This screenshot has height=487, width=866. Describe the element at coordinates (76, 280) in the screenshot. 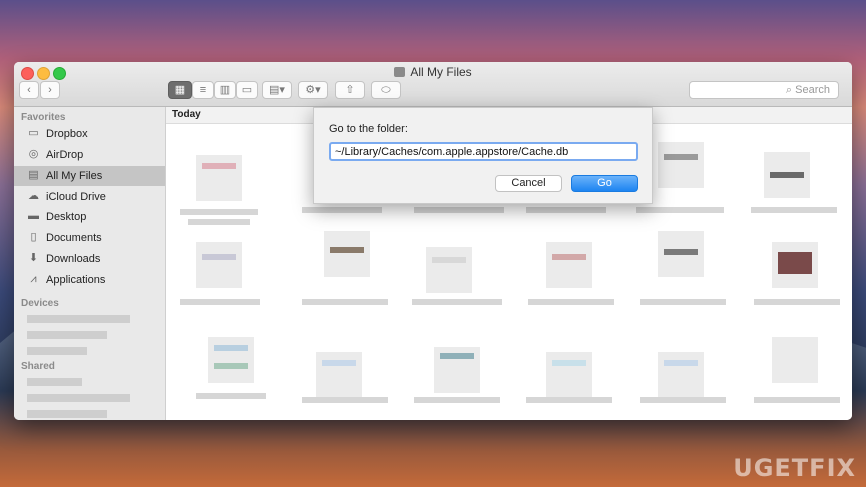

I see `sidebar-item-label: Applications` at that location.